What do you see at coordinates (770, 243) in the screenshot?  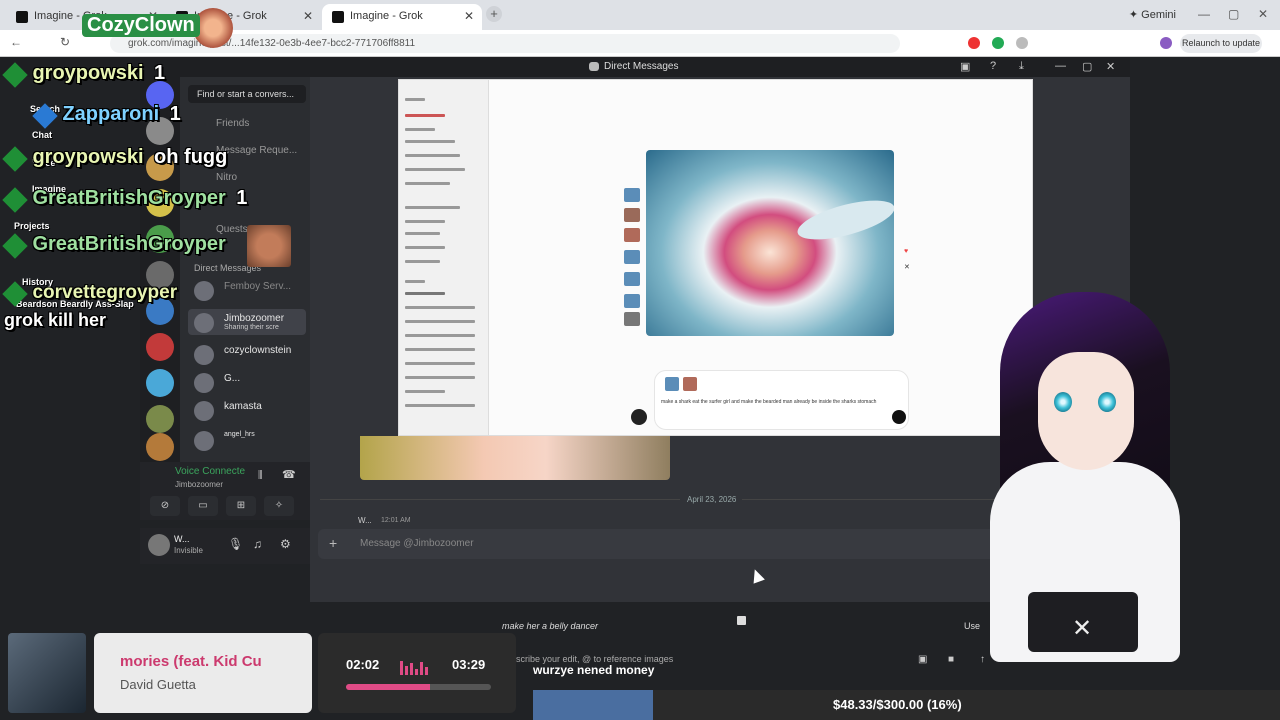 I see `generated-image` at bounding box center [770, 243].